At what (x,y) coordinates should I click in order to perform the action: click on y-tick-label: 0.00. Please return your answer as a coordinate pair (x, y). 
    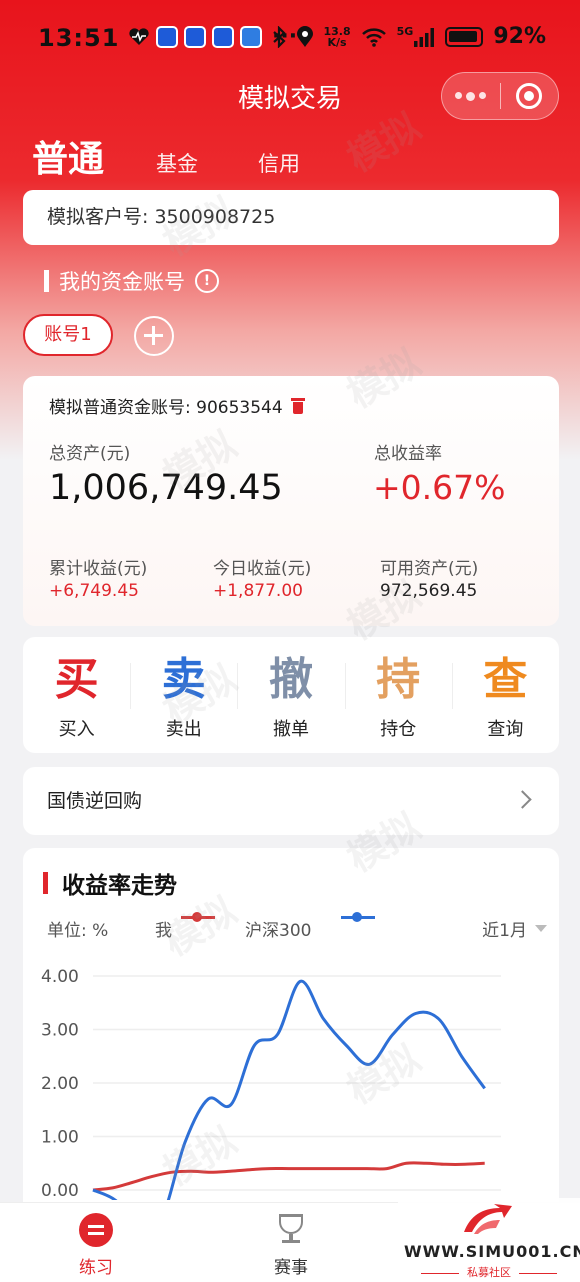
    Looking at the image, I should click on (60, 1191).